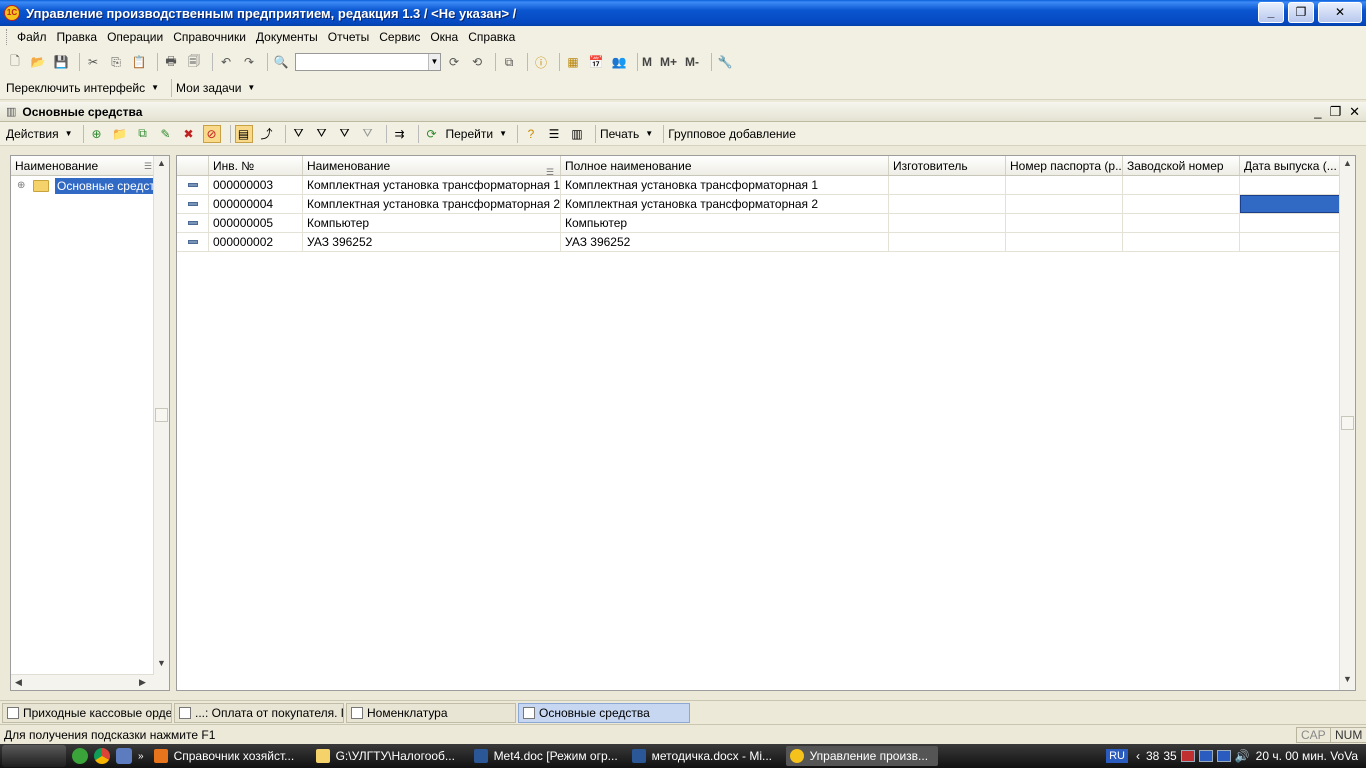 The width and height of the screenshot is (1366, 768). Describe the element at coordinates (947, 165) in the screenshot. I see `column-header-maker: Изготовитель` at that location.